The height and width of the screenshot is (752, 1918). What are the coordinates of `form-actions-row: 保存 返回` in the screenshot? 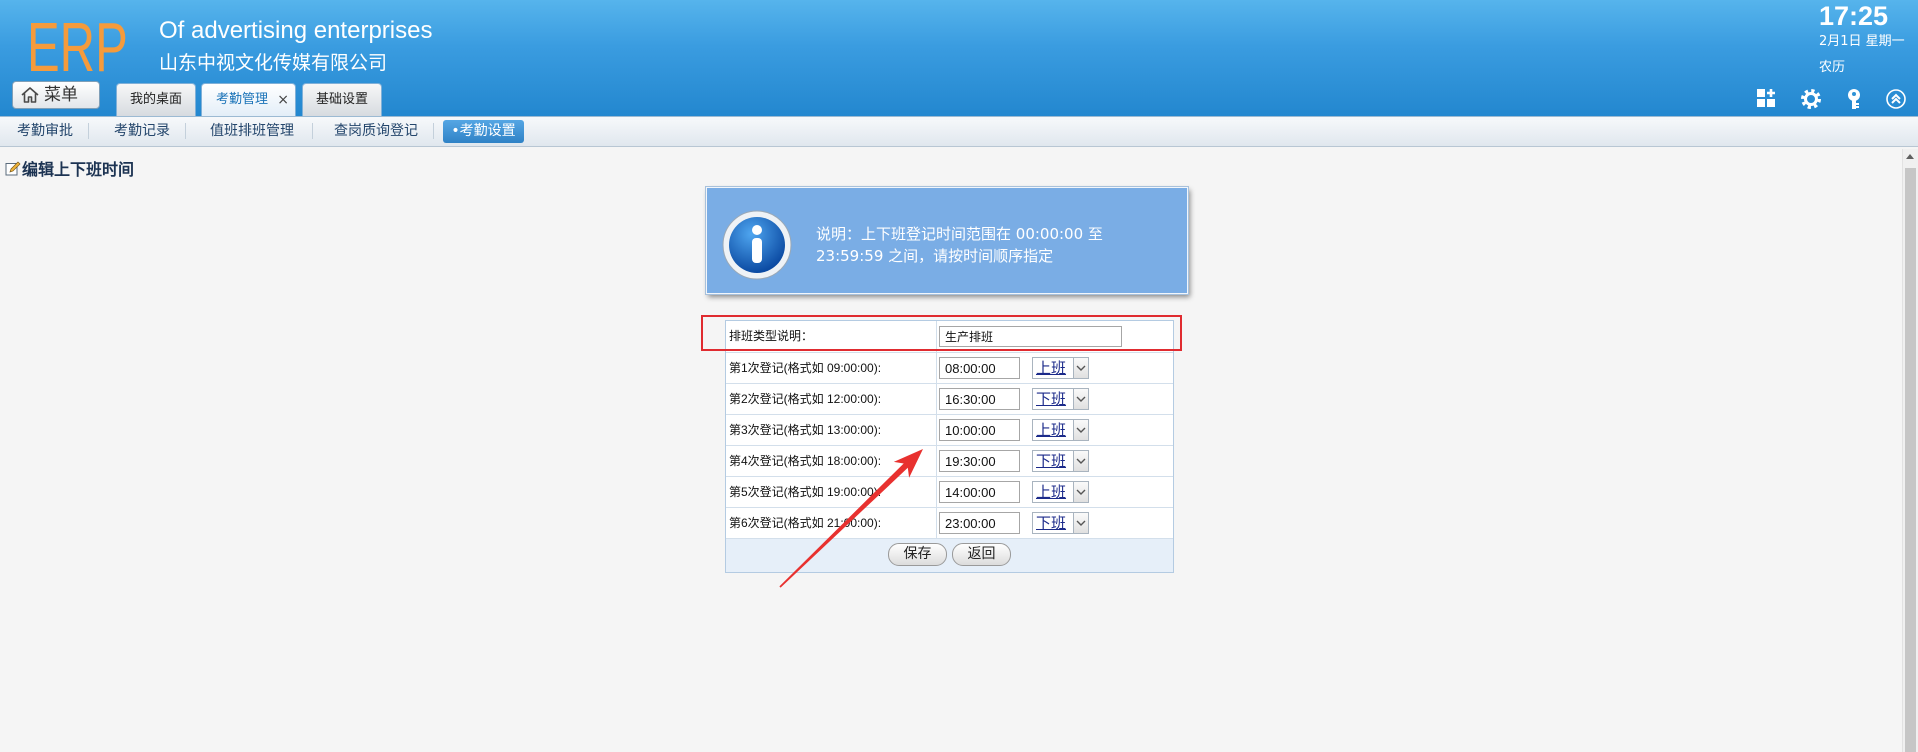 It's located at (949, 555).